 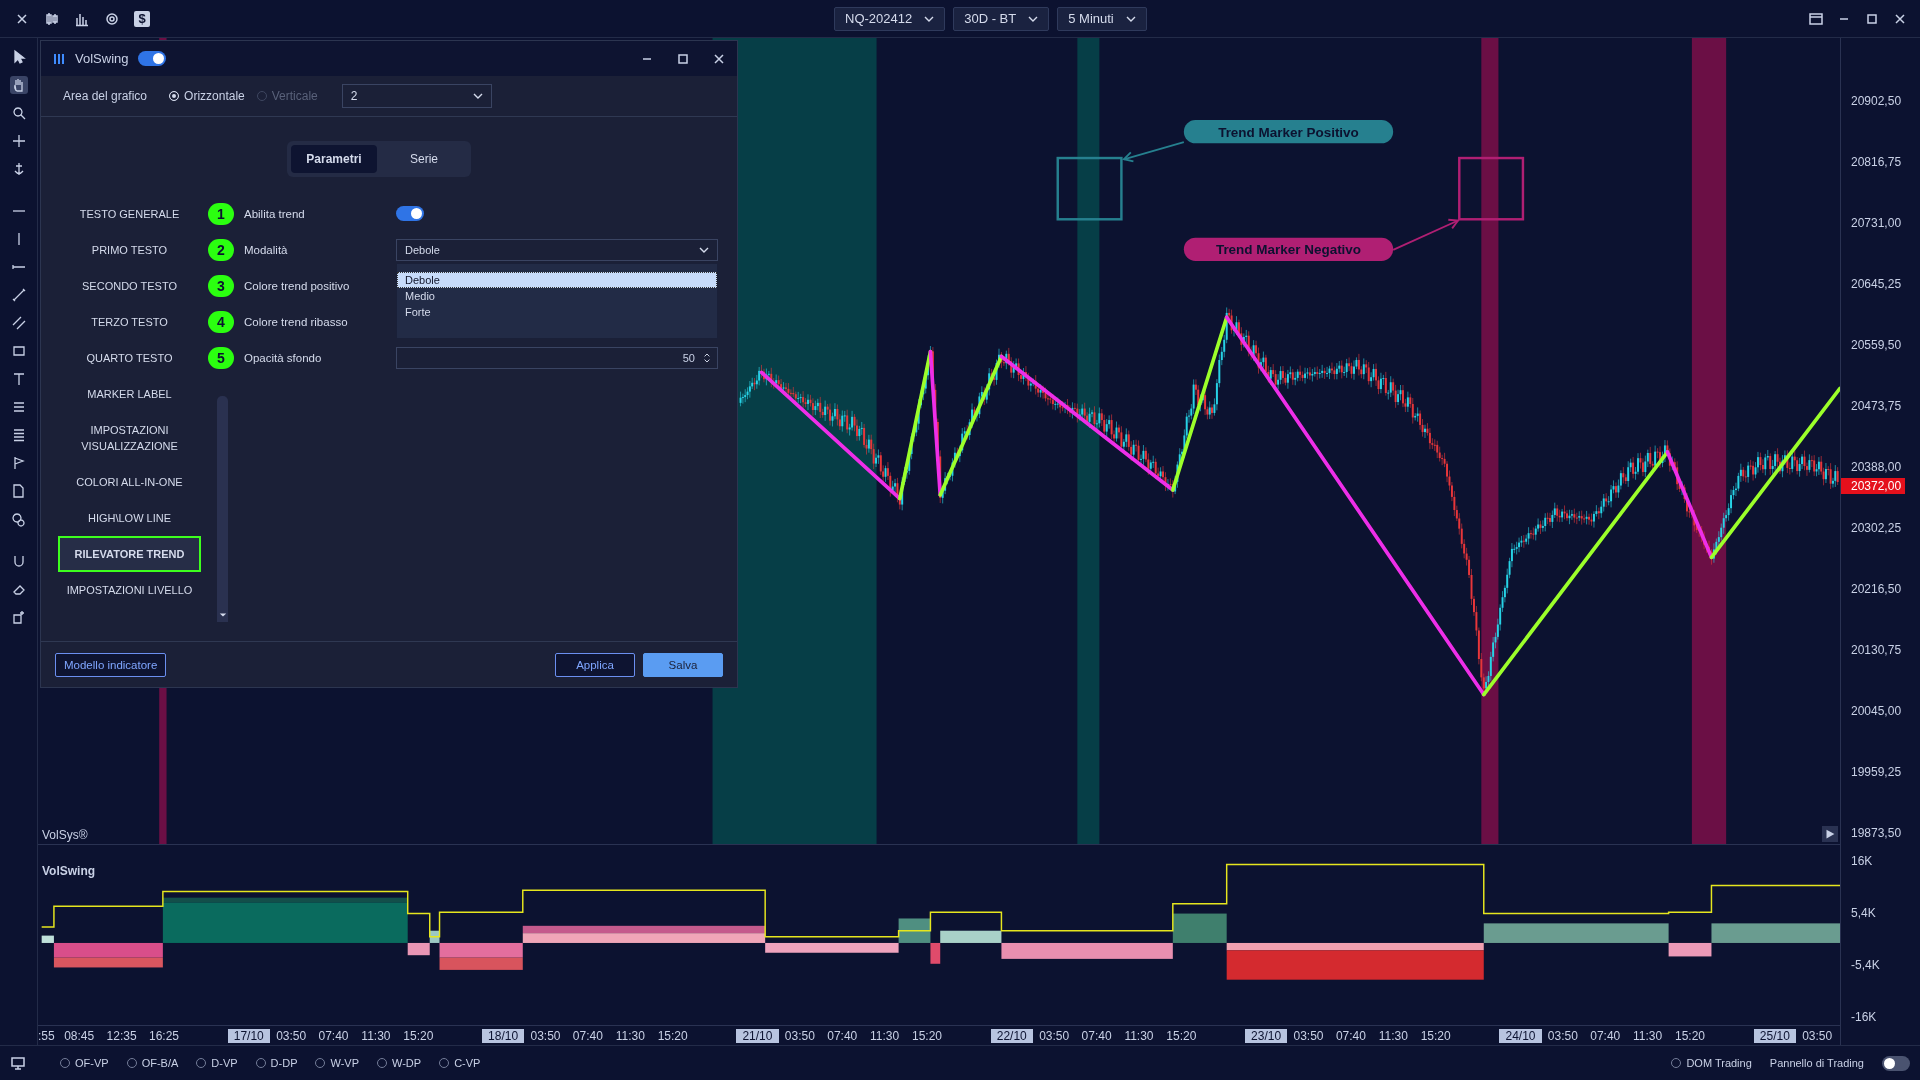 I want to click on setting-label: Abilita trend, so click(x=275, y=214).